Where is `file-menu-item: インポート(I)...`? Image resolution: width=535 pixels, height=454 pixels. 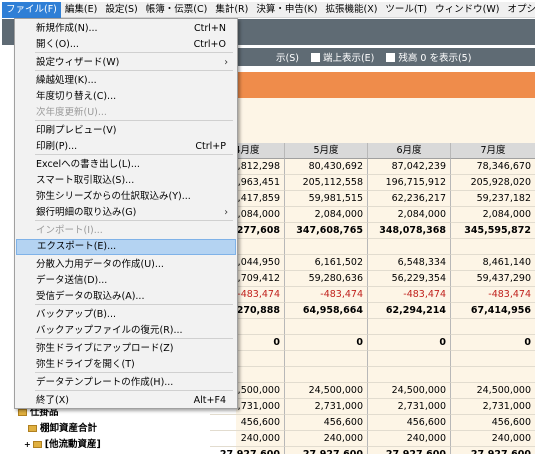
file-menu-item: インポート(I)... is located at coordinates (126, 231).